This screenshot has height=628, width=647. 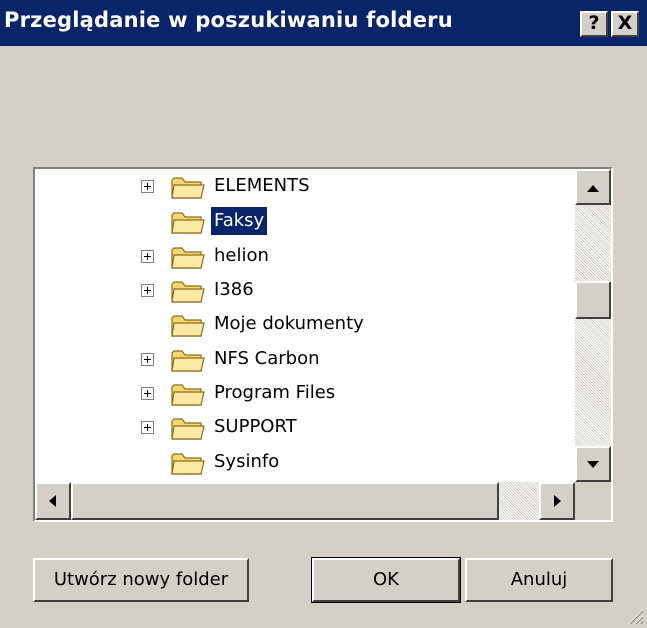 What do you see at coordinates (234, 289) in the screenshot?
I see `tree-item-label: I386` at bounding box center [234, 289].